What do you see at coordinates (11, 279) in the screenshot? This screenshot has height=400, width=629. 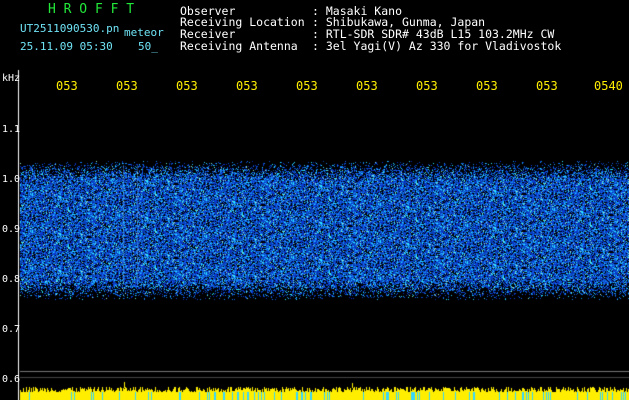 I see `freq-tick-0-8: 0.8` at bounding box center [11, 279].